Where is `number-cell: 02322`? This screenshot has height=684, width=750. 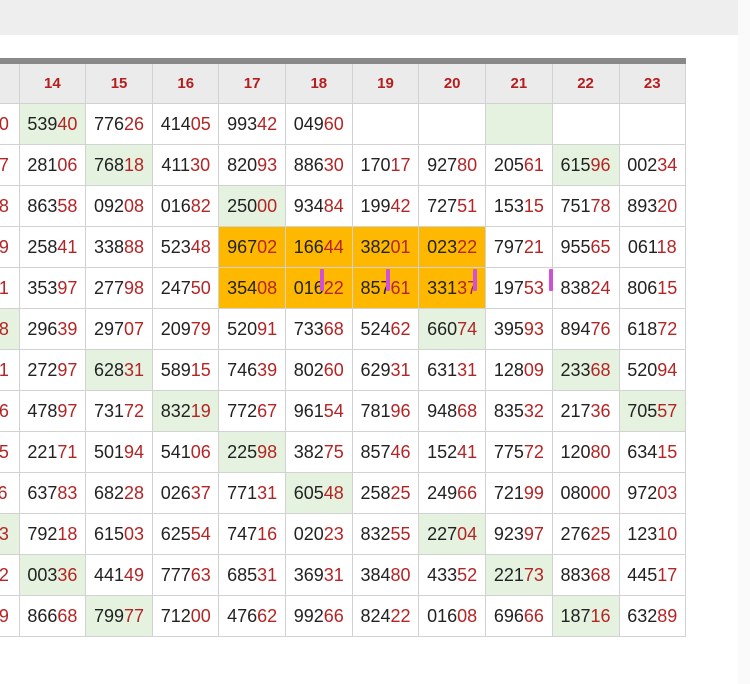
number-cell: 02322 is located at coordinates (452, 247).